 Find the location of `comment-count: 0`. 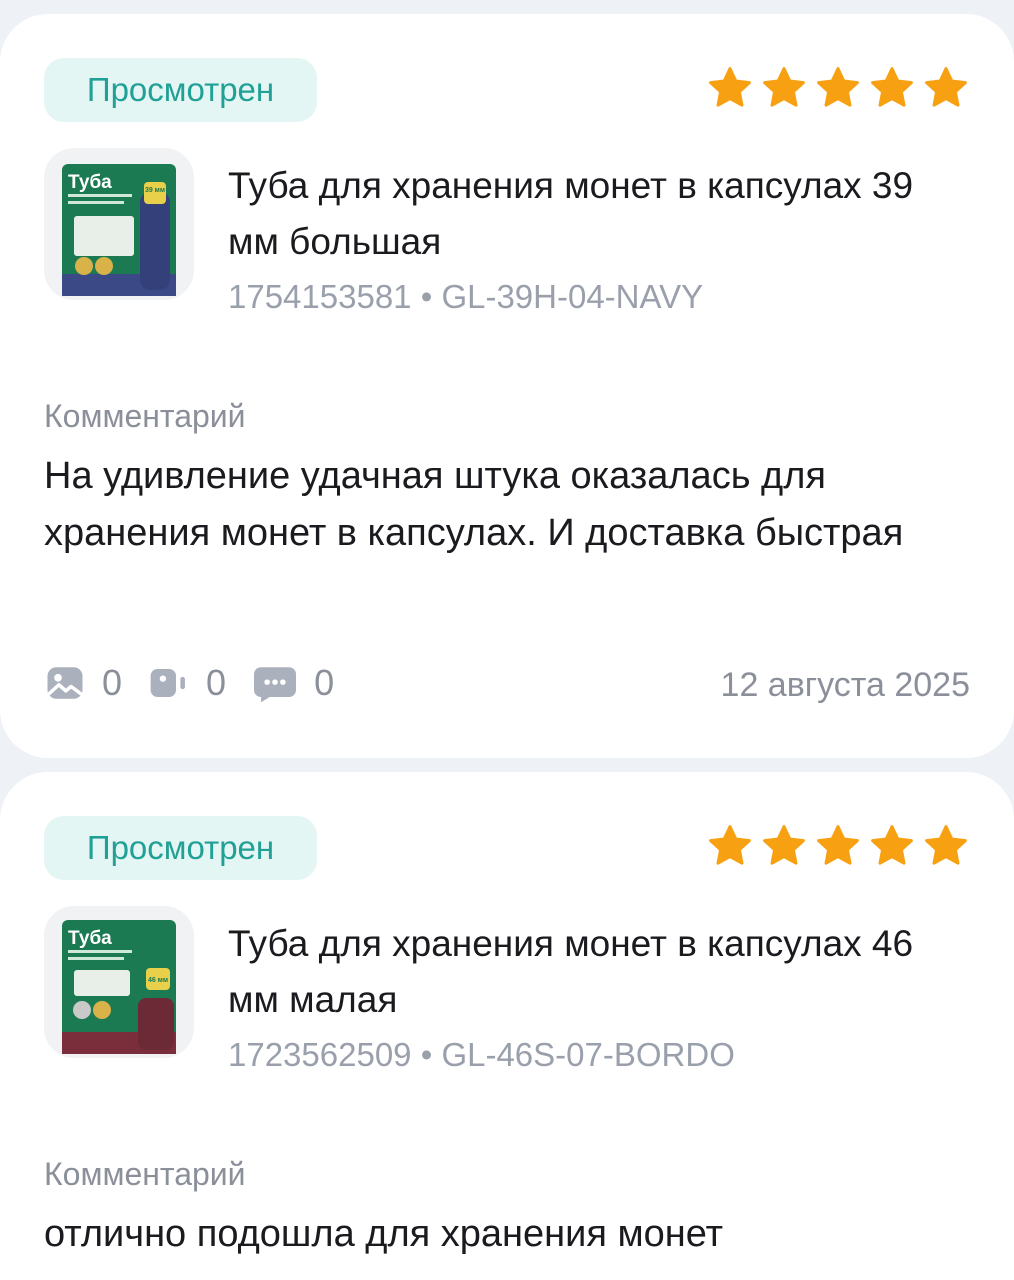

comment-count: 0 is located at coordinates (324, 682).